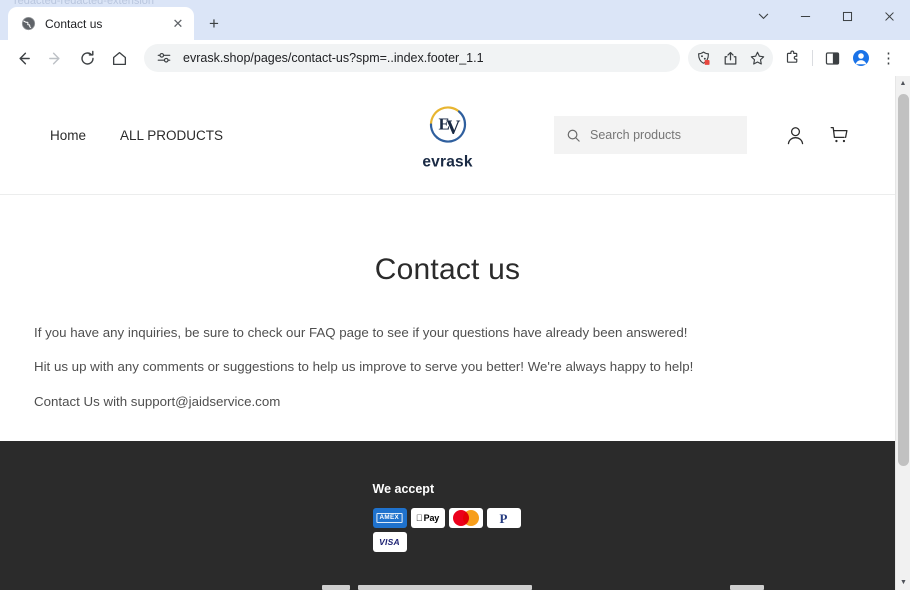 The height and width of the screenshot is (590, 910). I want to click on apple-pay-label: Pay, so click(430, 518).